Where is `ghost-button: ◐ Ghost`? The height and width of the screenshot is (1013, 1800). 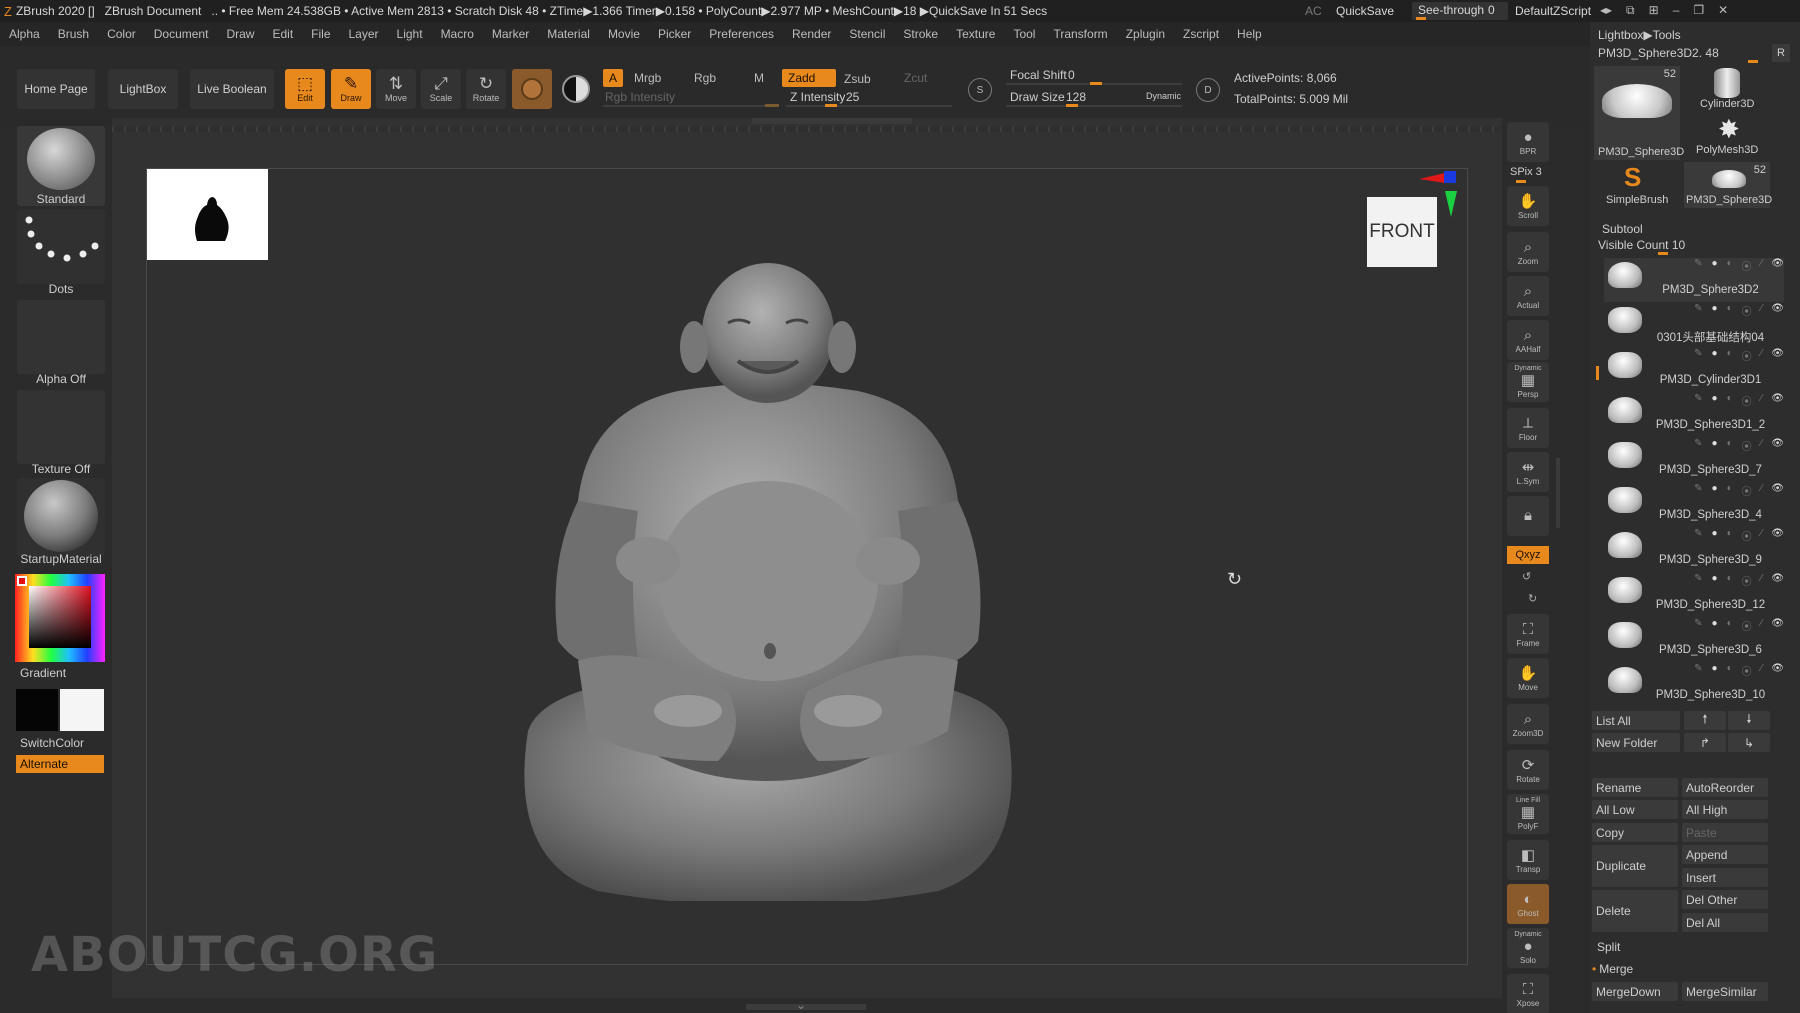 ghost-button: ◐ Ghost is located at coordinates (1528, 904).